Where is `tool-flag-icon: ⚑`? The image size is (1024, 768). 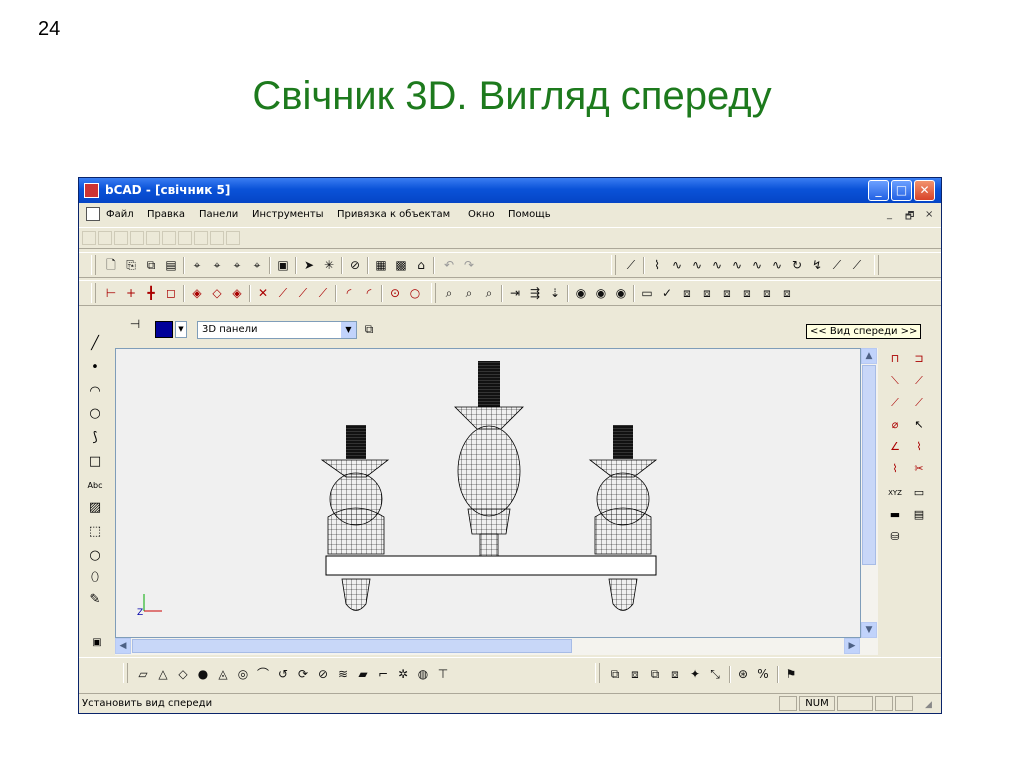 tool-flag-icon: ⚑ is located at coordinates (791, 674).